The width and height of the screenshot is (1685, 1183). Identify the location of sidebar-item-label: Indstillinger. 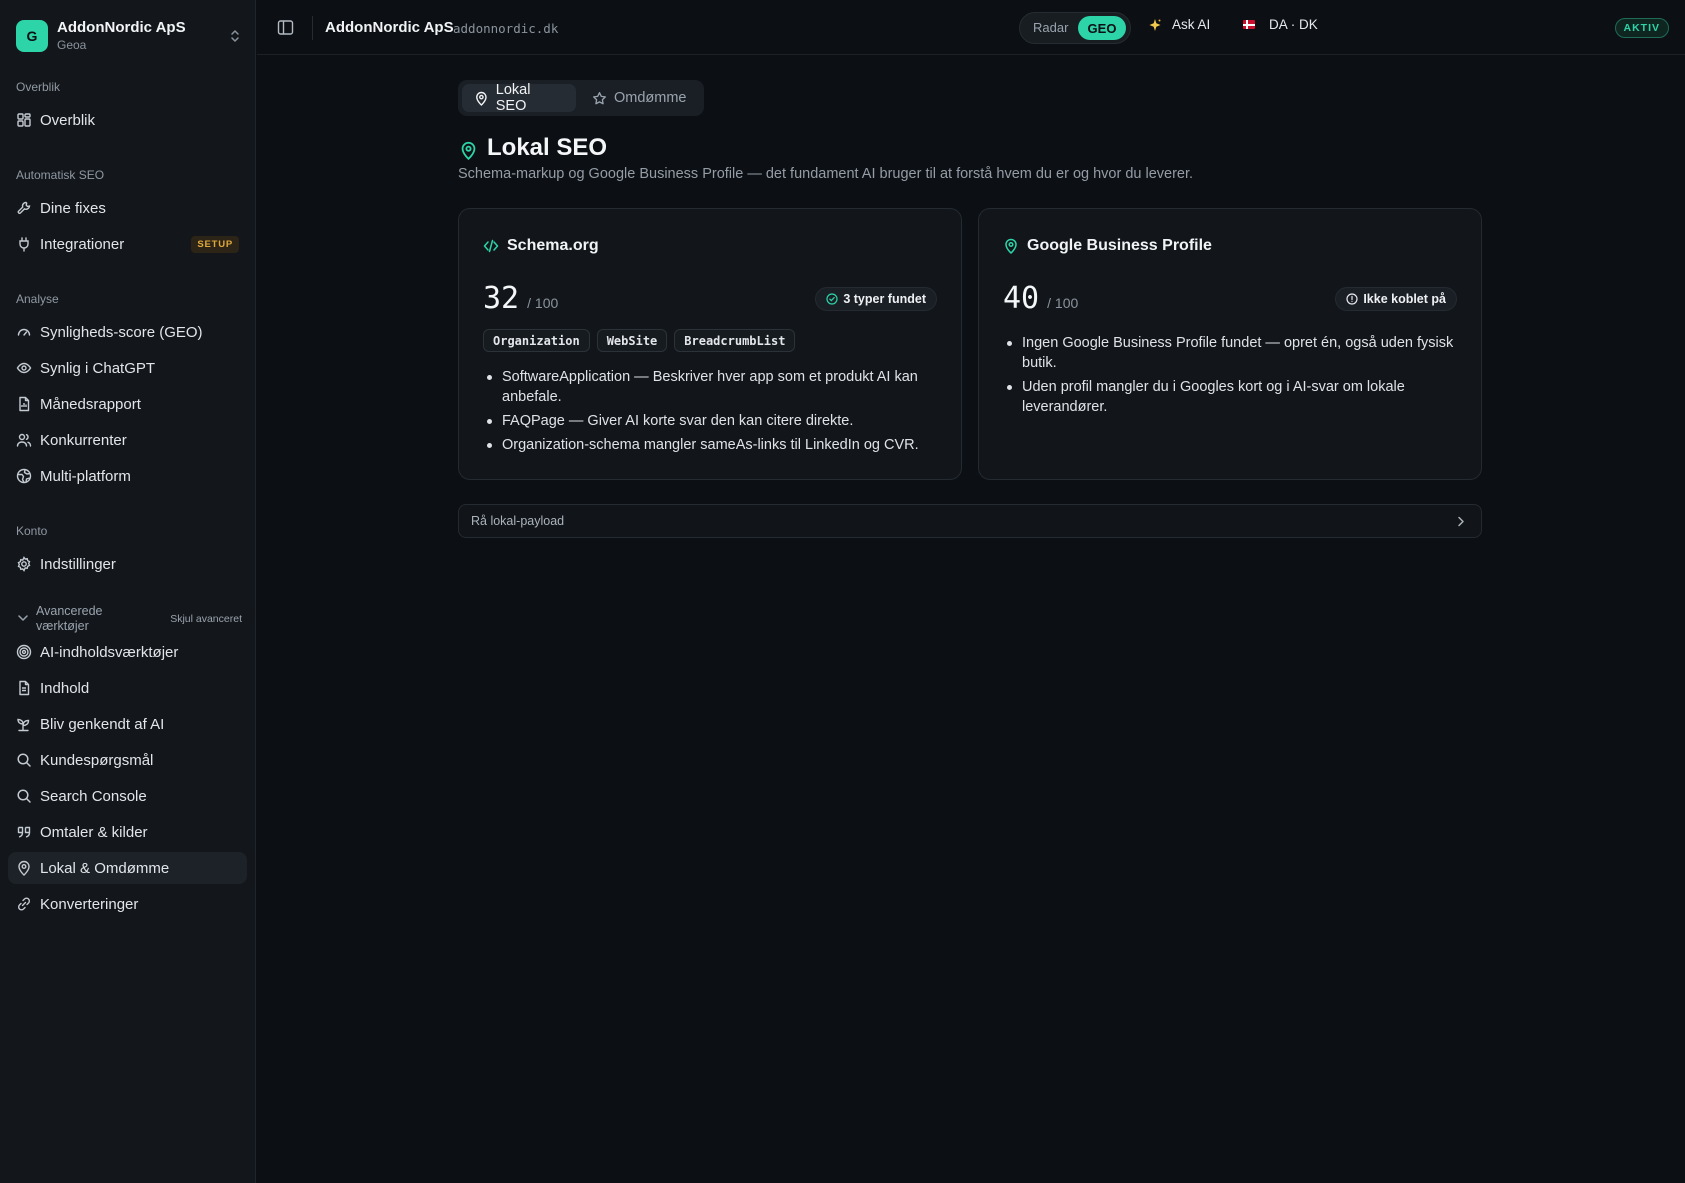
(78, 564).